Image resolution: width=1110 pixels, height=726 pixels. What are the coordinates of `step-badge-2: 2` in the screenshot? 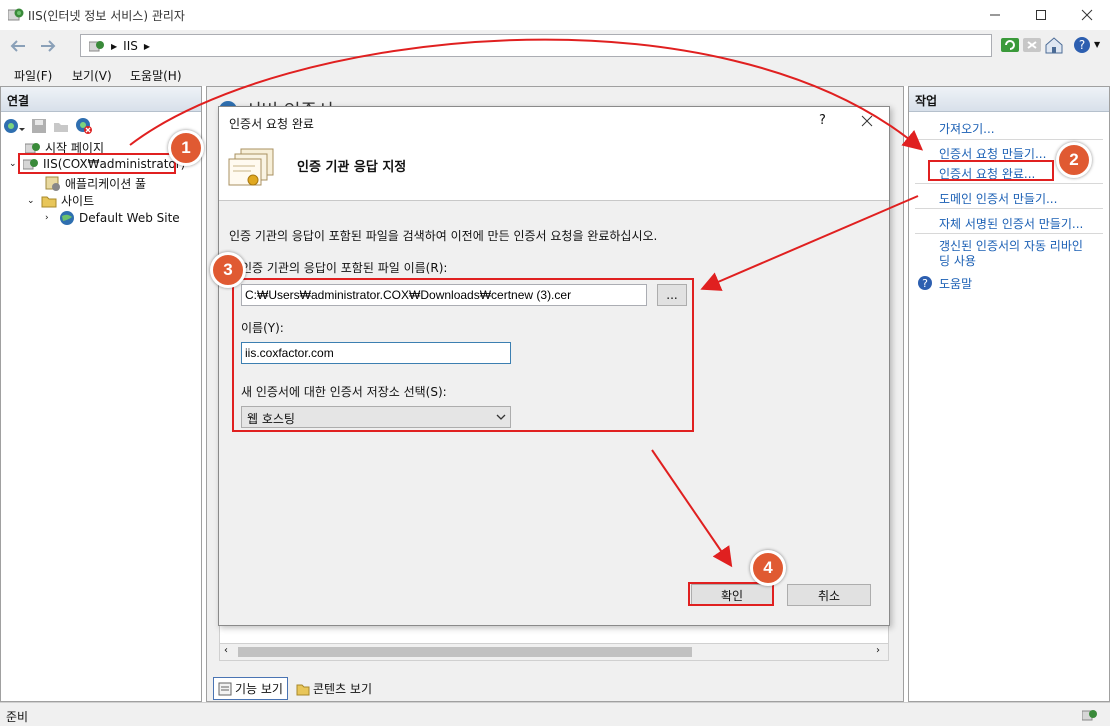 It's located at (1074, 160).